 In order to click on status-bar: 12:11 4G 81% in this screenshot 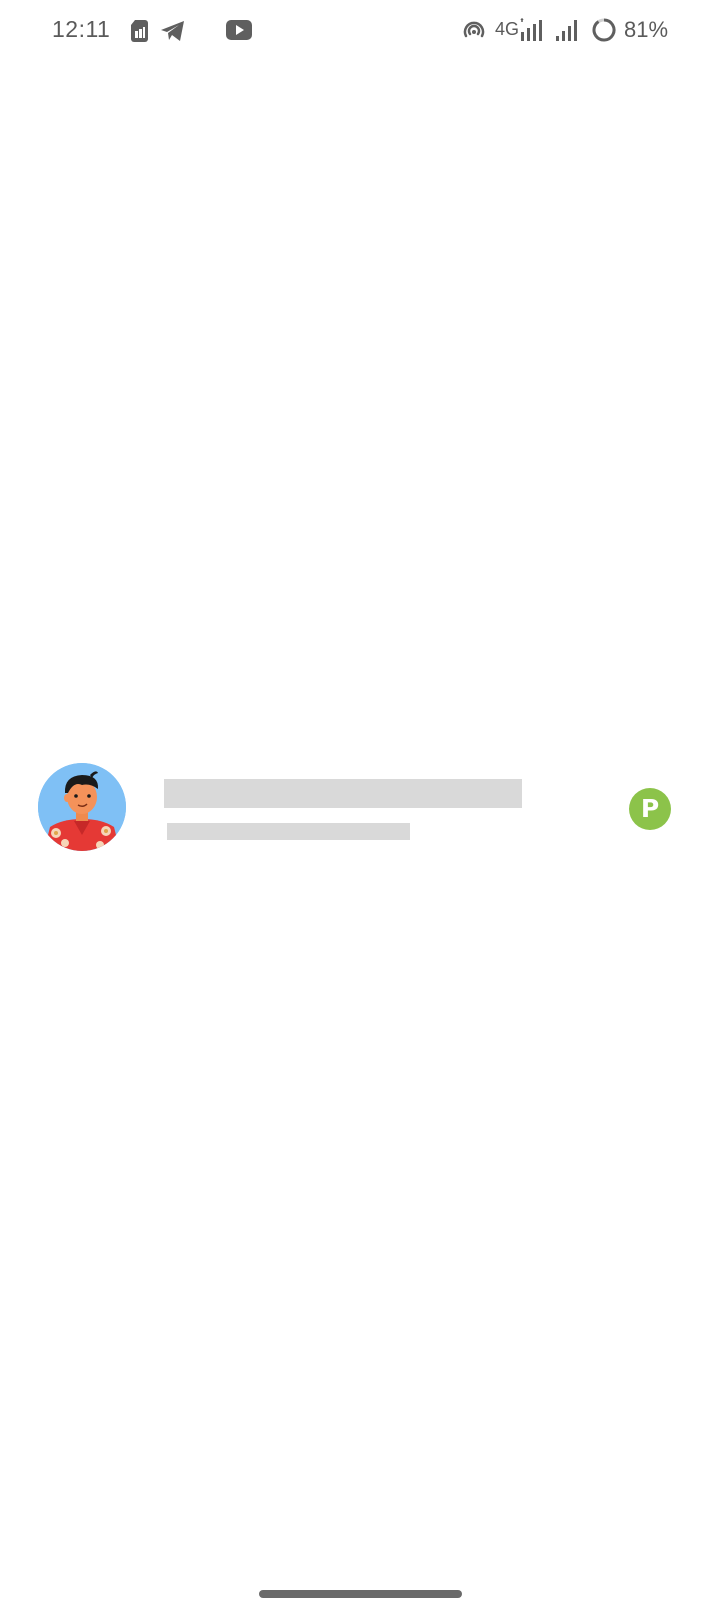, I will do `click(360, 31)`.